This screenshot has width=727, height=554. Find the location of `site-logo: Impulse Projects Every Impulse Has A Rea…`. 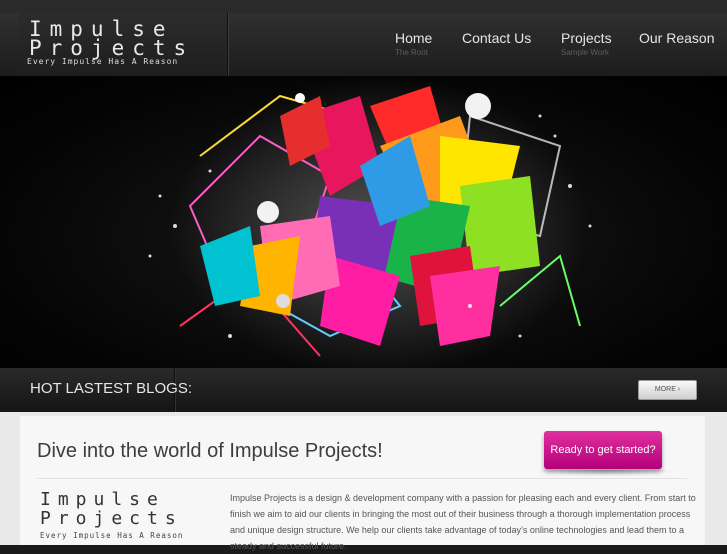

site-logo: Impulse Projects Every Impulse Has A Rea… is located at coordinates (123, 44).